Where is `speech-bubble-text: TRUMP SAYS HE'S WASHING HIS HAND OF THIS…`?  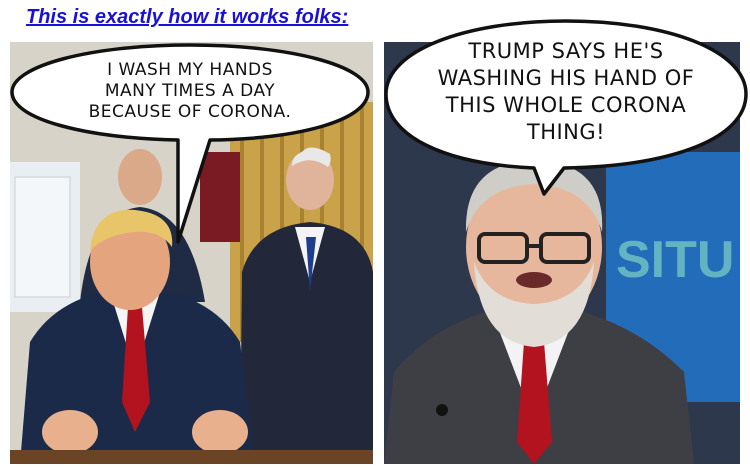 speech-bubble-text: TRUMP SAYS HE'S WASHING HIS HAND OF THIS… is located at coordinates (566, 91).